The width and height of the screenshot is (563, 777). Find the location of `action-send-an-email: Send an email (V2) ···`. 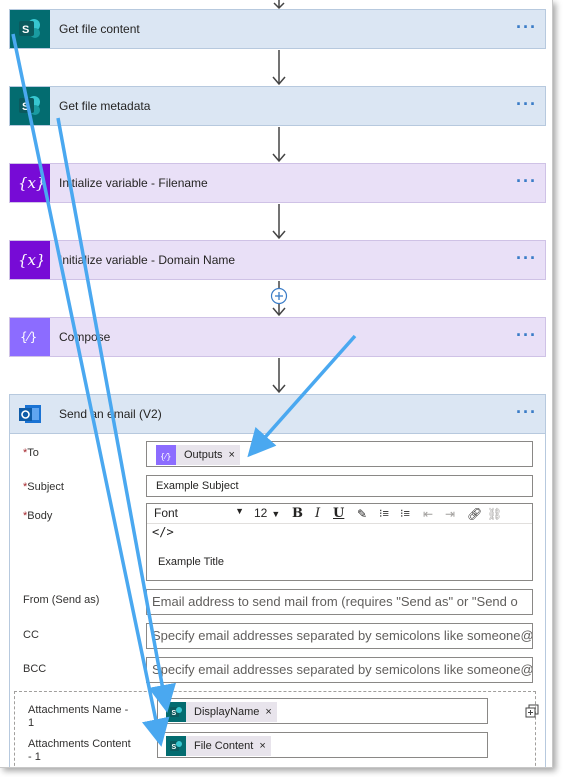

action-send-an-email: Send an email (V2) ··· is located at coordinates (277, 414).